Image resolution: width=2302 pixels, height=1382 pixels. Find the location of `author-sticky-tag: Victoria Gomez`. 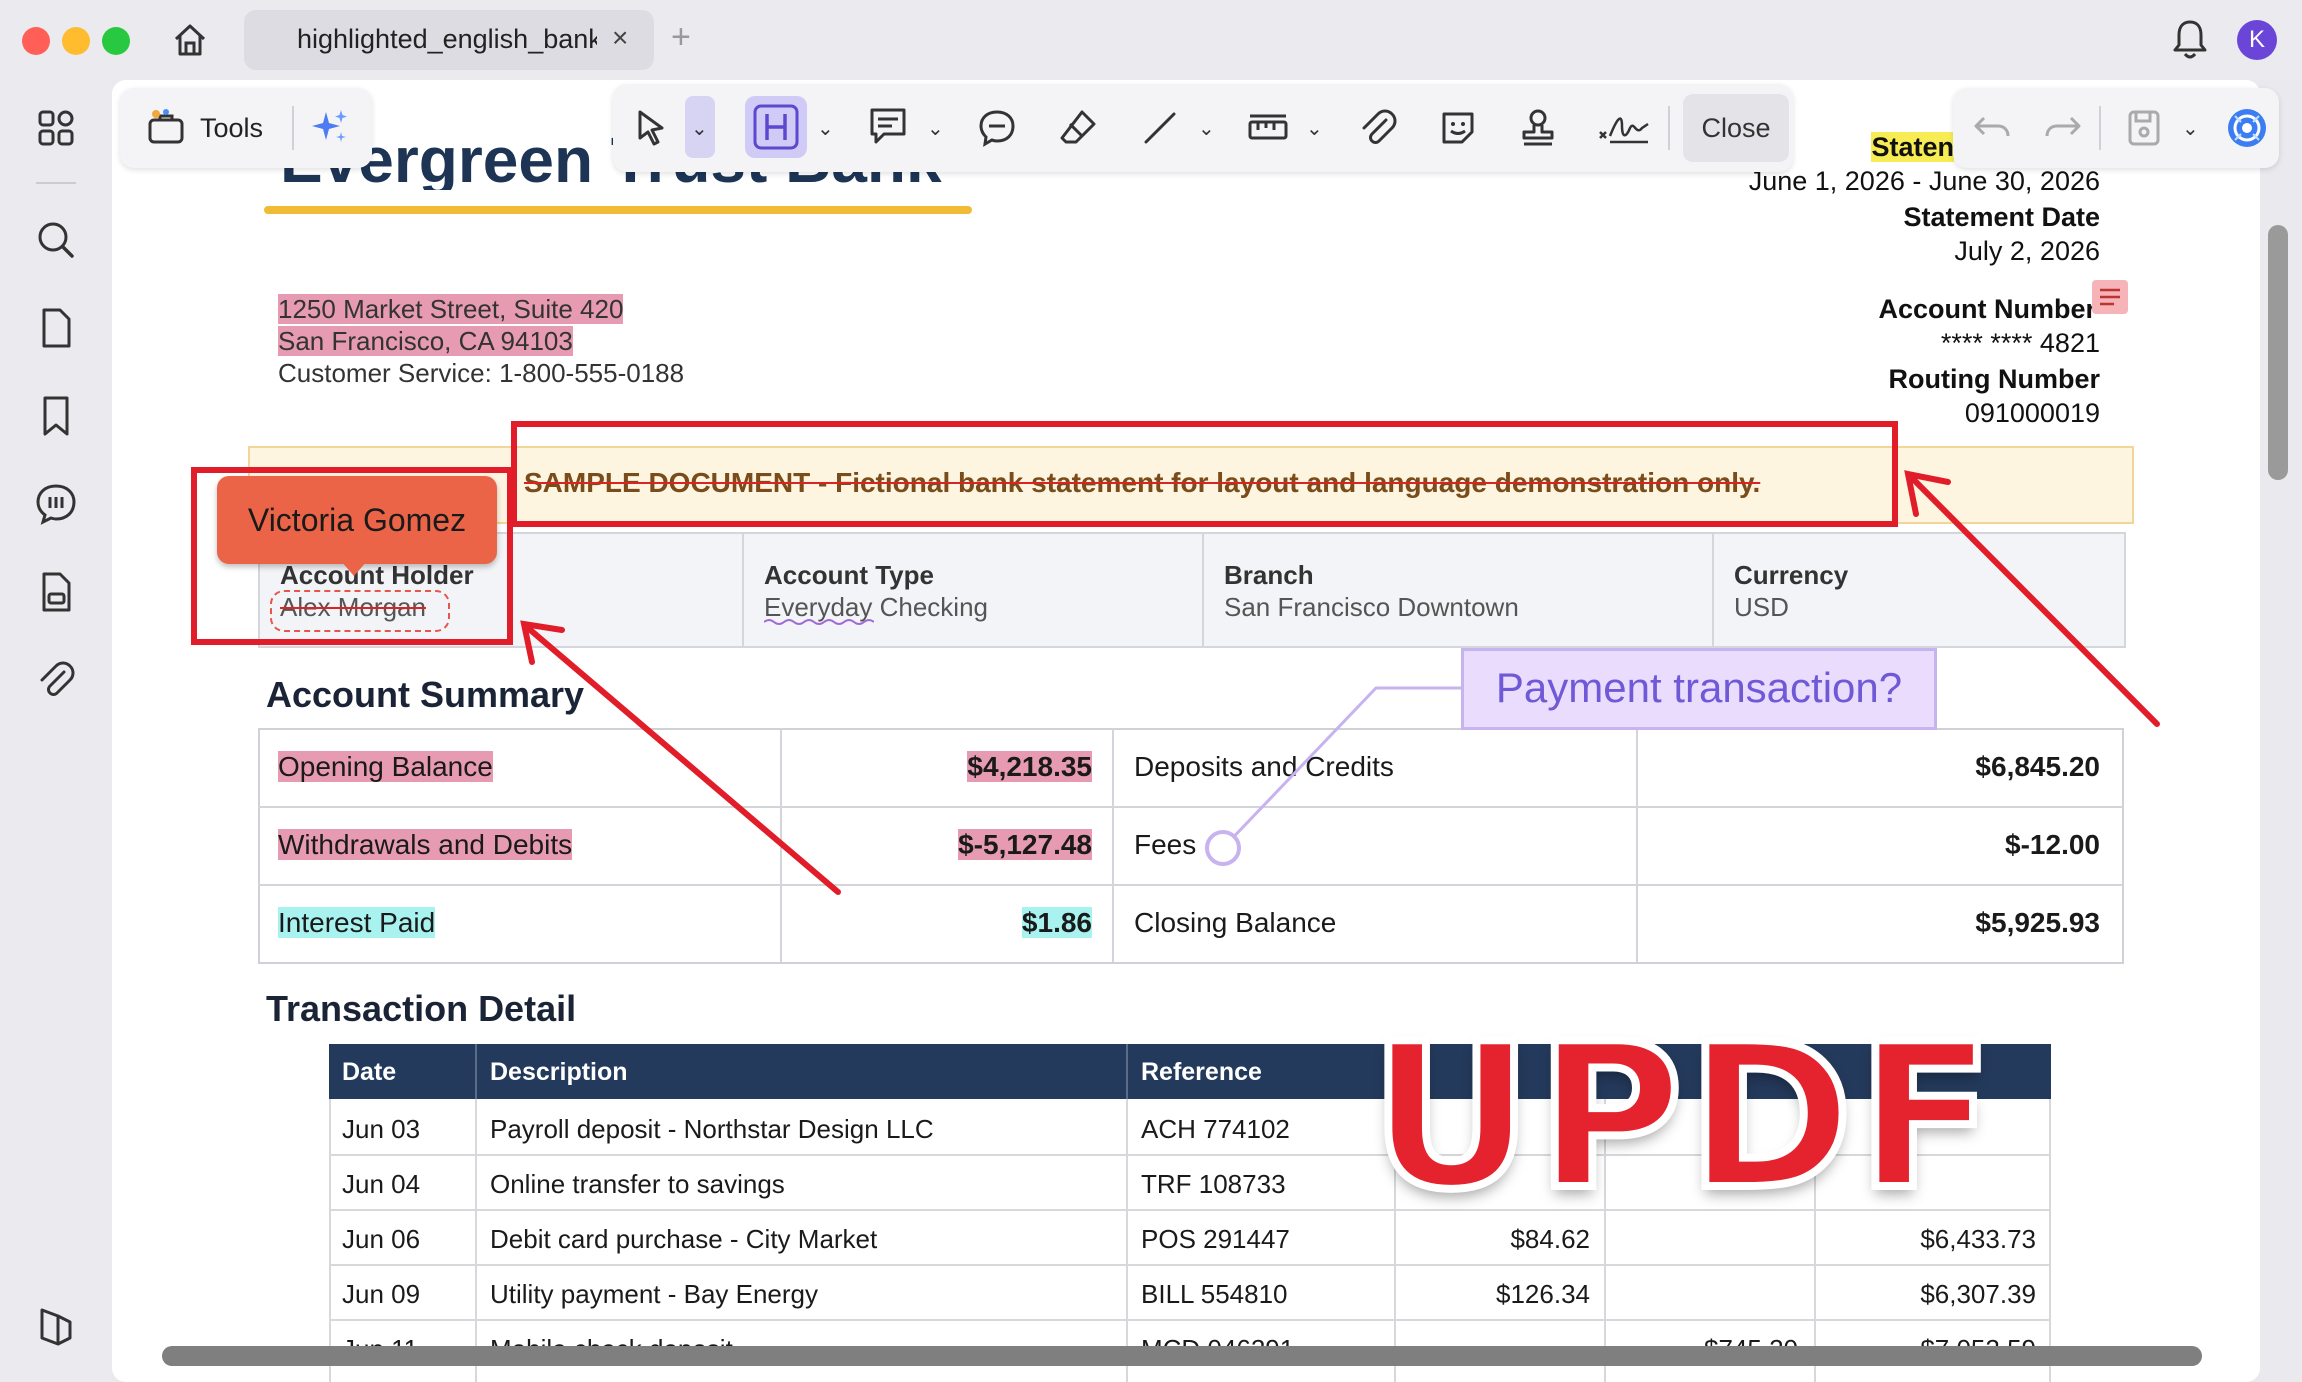

author-sticky-tag: Victoria Gomez is located at coordinates (357, 520).